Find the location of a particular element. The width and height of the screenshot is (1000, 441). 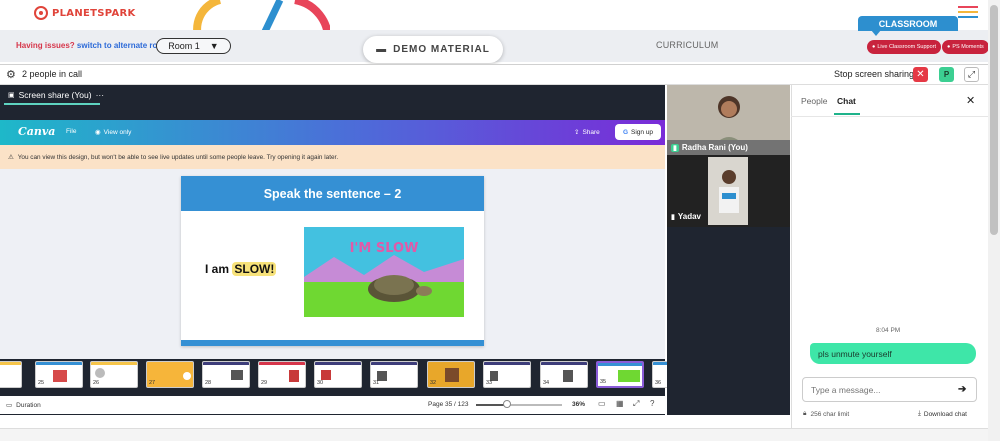

logo-text: PLANETSPARK is located at coordinates (94, 13).